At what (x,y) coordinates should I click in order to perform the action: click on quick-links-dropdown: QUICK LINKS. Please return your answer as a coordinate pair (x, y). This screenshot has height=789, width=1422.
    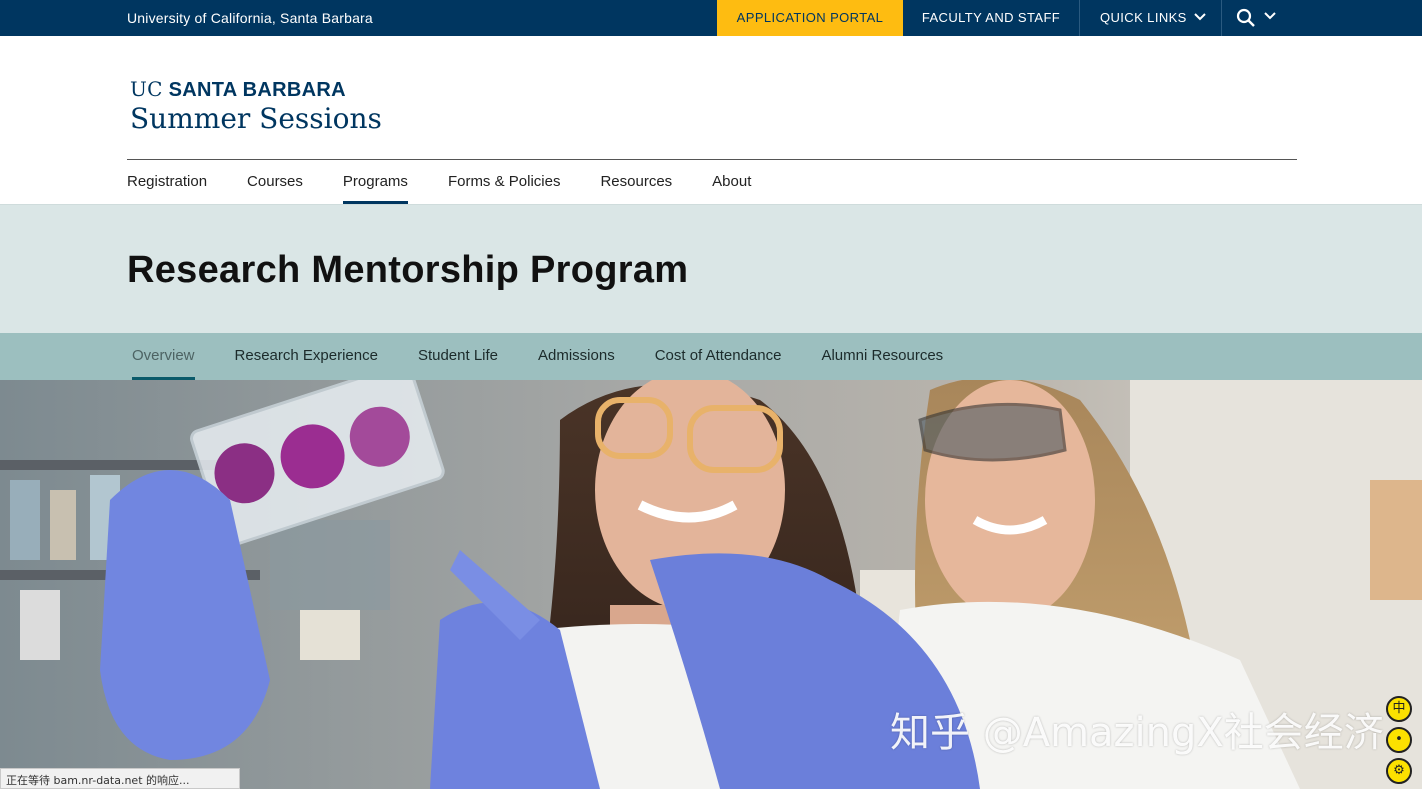
    Looking at the image, I should click on (1151, 18).